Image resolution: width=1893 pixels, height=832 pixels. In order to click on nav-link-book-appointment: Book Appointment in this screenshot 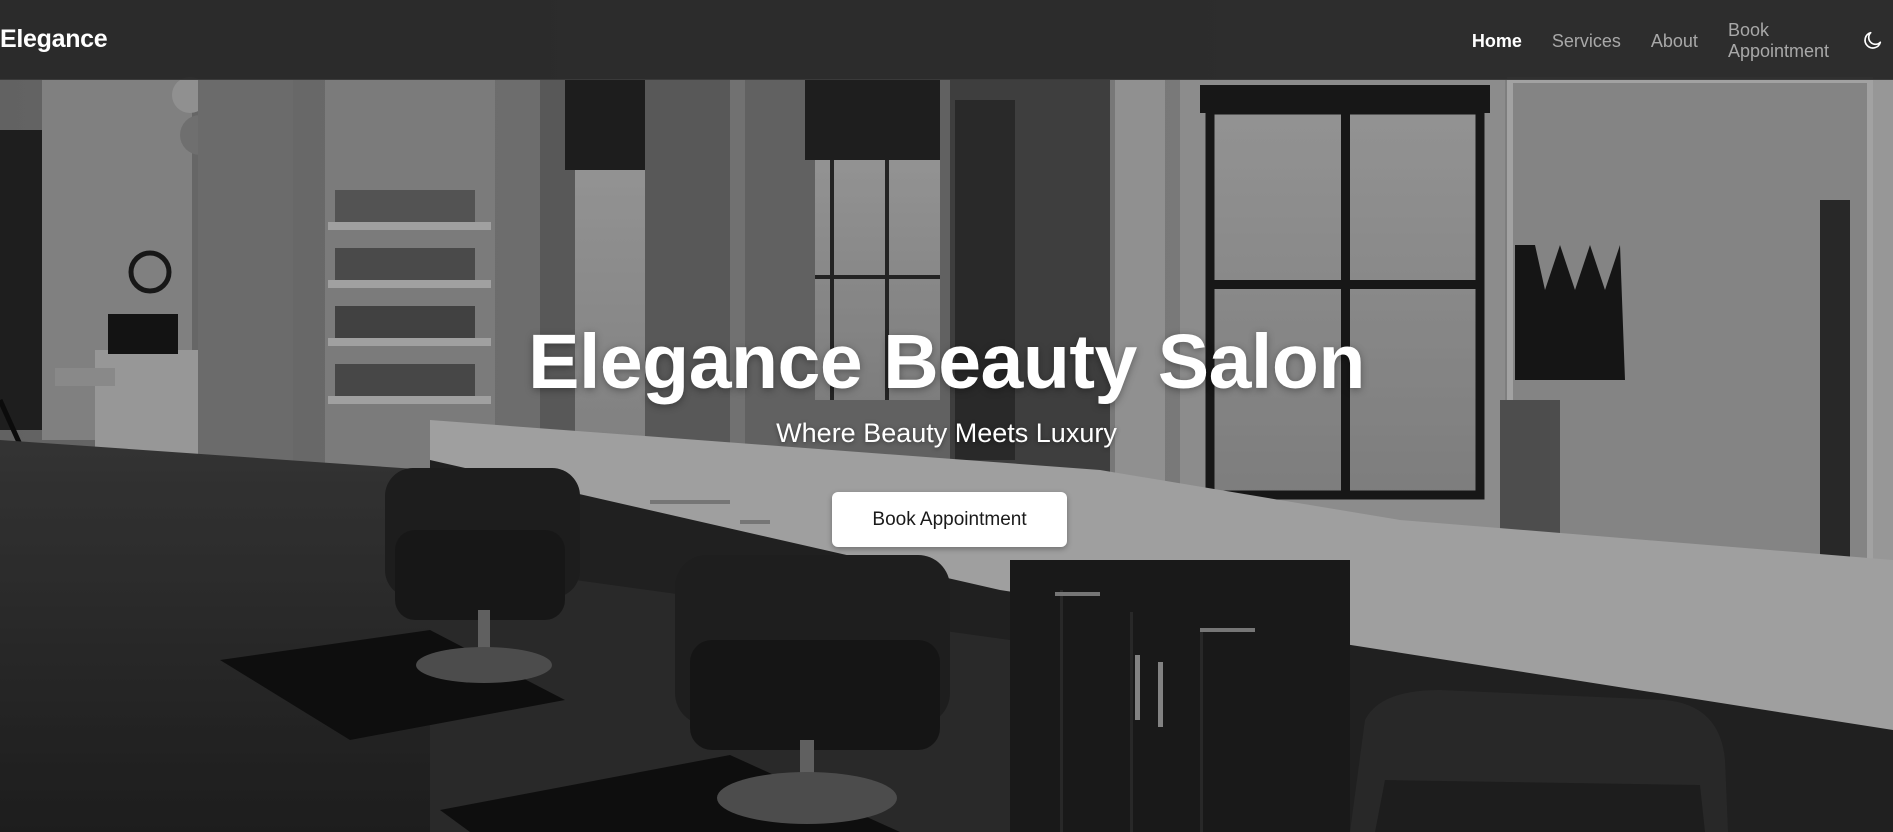, I will do `click(1778, 41)`.